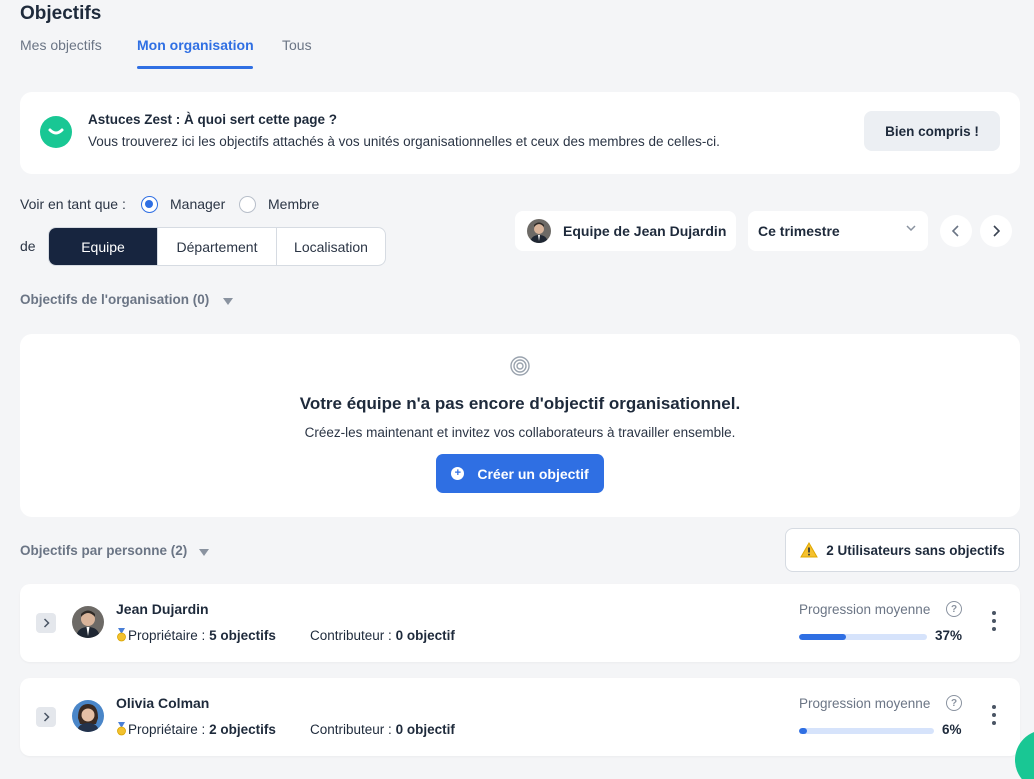  I want to click on create-objective-button: + Créer un objectif, so click(520, 473).